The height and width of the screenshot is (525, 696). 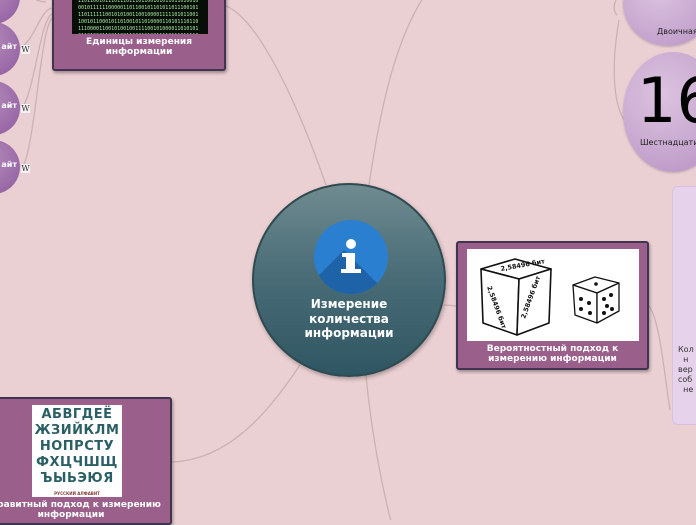 I want to click on alphabet-grid: АБВГДЕЁ ЖЗИЙКЛМ НОПРСТУ ФХЦЧШЩ ЪЫЬЭЮЯ, so click(x=77, y=447).